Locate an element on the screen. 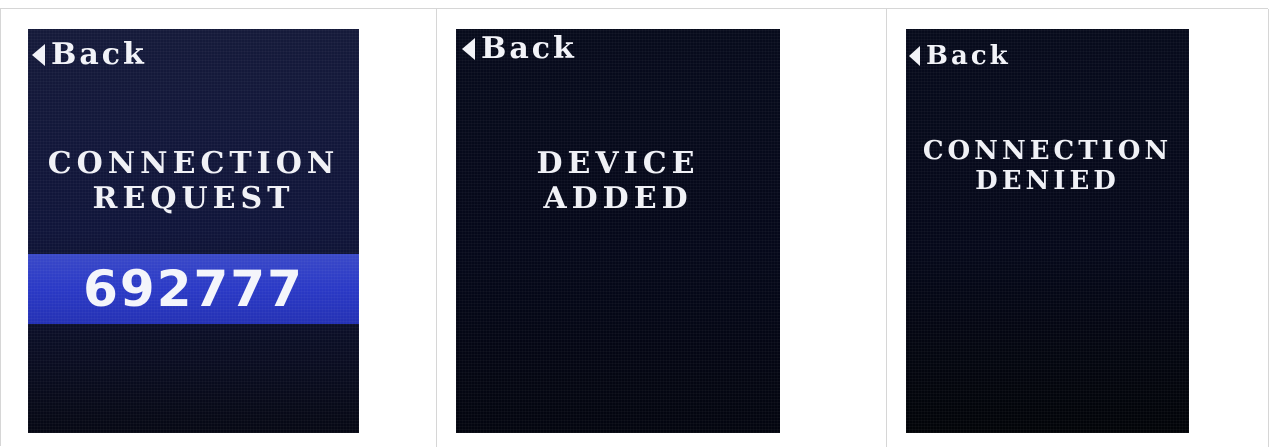 This screenshot has width=1270, height=447. screen-title: DEVICE ADDED is located at coordinates (618, 181).